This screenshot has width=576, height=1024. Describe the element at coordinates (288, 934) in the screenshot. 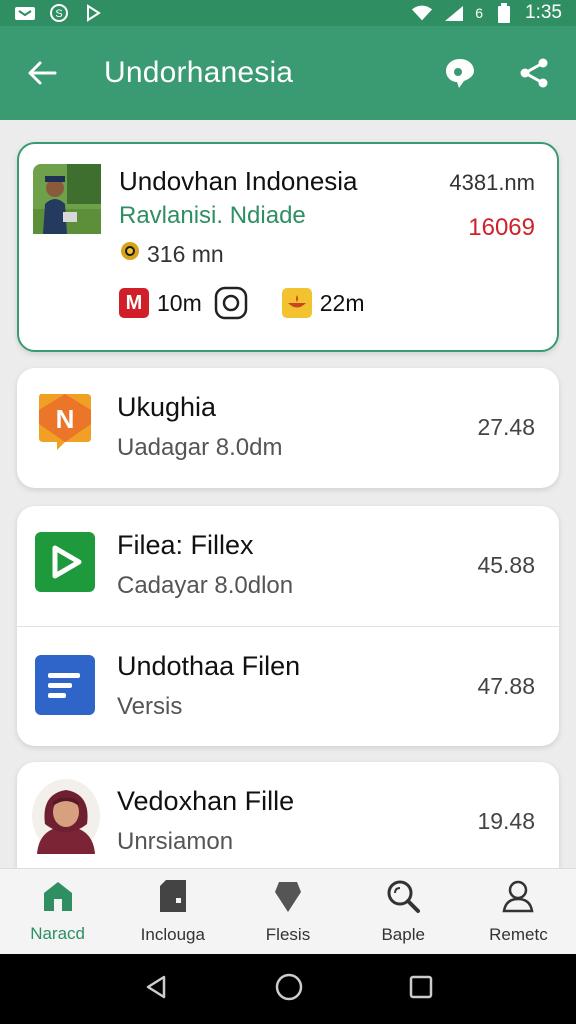

I see `nav-label: Flesis` at that location.